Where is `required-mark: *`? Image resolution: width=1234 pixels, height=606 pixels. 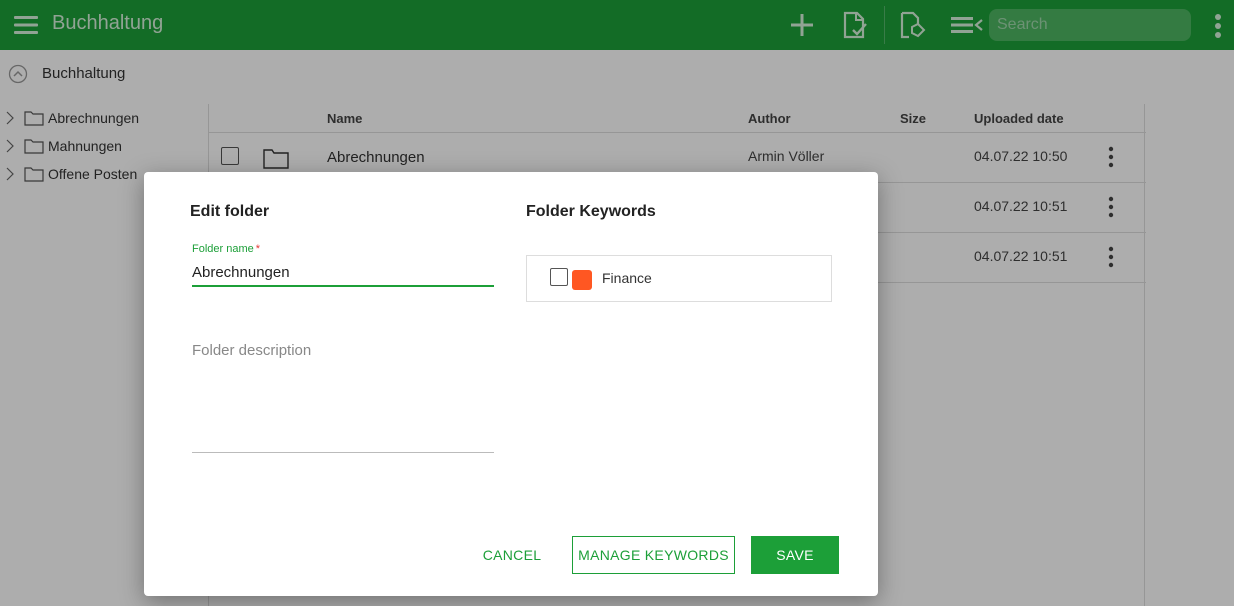 required-mark: * is located at coordinates (258, 249).